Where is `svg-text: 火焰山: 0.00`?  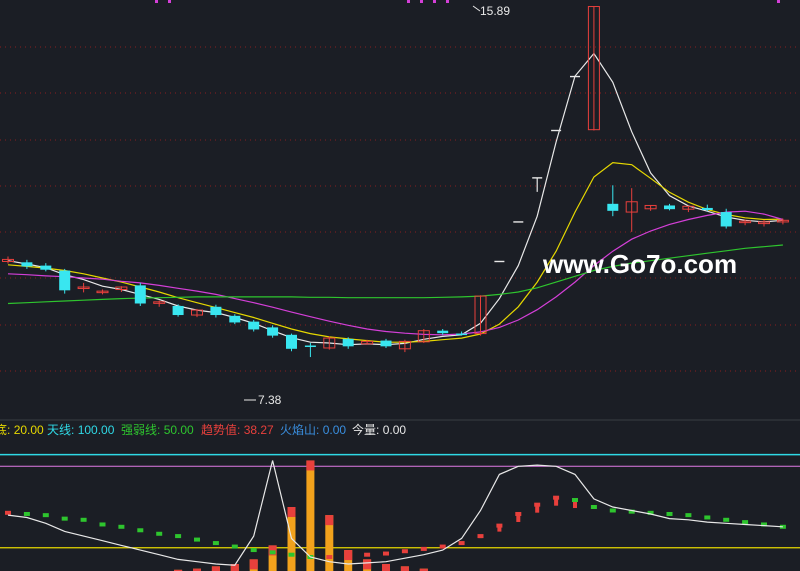
svg-text: 火焰山: 0.00 is located at coordinates (313, 429).